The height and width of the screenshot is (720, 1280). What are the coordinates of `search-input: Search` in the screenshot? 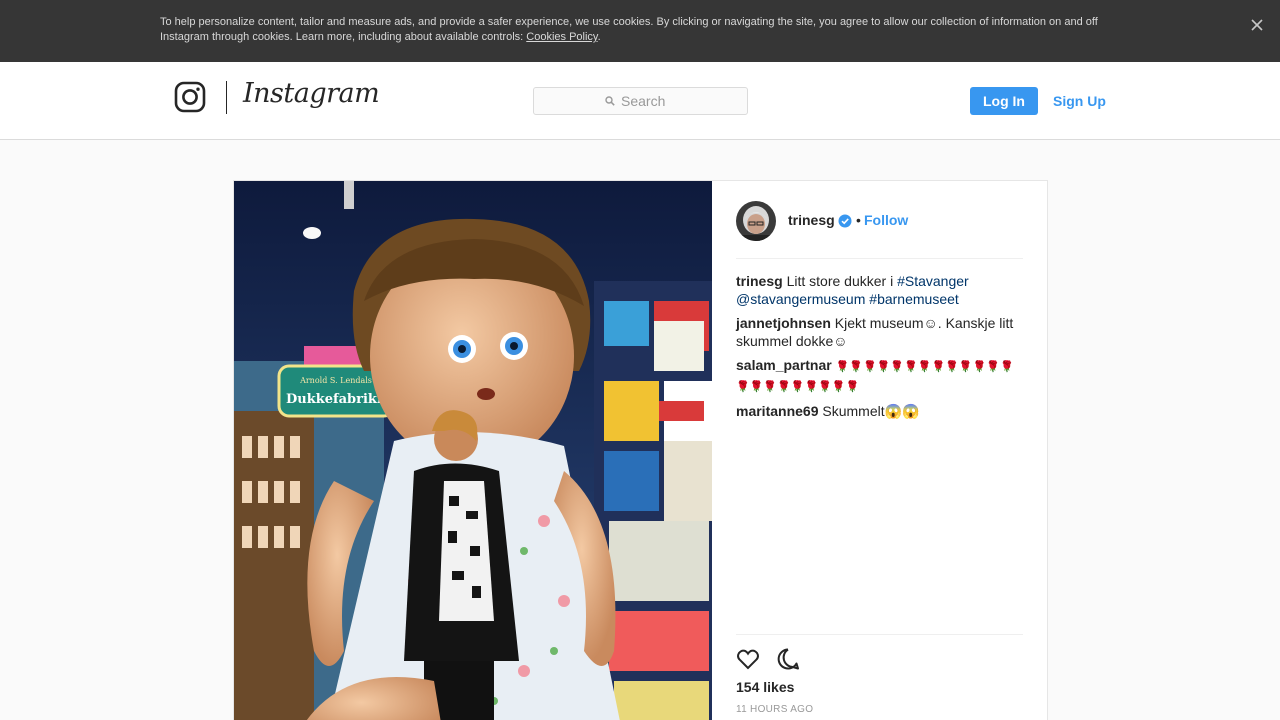 It's located at (640, 101).